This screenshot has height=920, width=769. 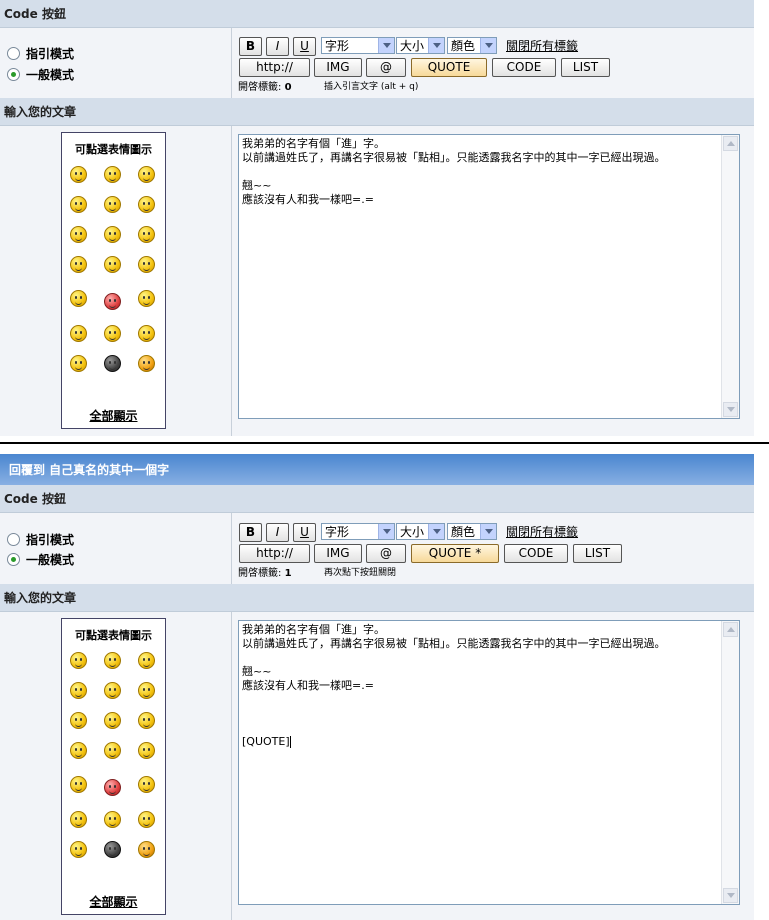 I want to click on quote-button: QUOTE, so click(x=449, y=67).